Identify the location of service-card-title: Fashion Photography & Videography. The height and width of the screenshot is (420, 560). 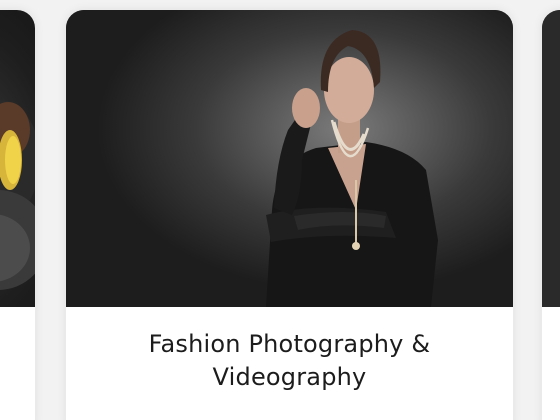
(289, 361).